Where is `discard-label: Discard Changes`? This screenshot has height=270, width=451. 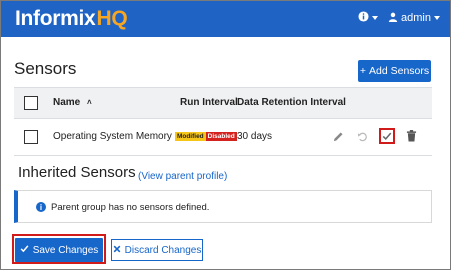 discard-label: Discard Changes is located at coordinates (163, 250).